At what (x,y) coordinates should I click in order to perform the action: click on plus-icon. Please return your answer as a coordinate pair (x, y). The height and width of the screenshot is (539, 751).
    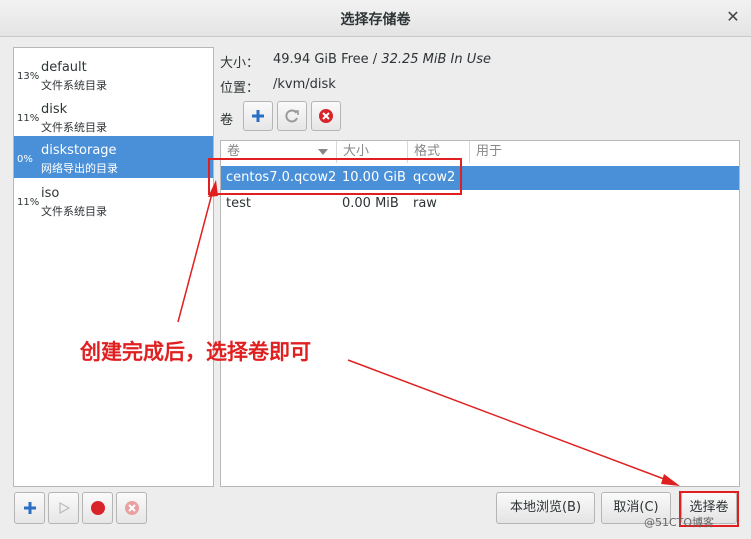
    Looking at the image, I should click on (29, 508).